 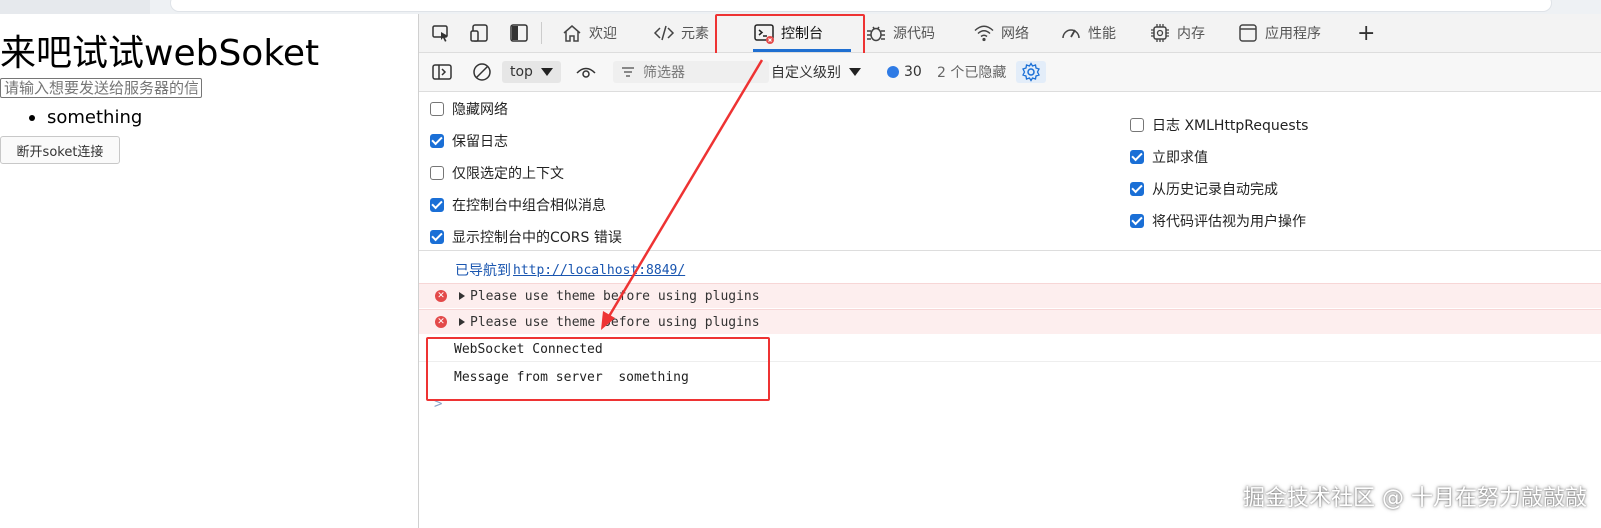 I want to click on watermark: 掘金技术社区 @ 十月在努力敲敲敲, so click(x=1415, y=498).